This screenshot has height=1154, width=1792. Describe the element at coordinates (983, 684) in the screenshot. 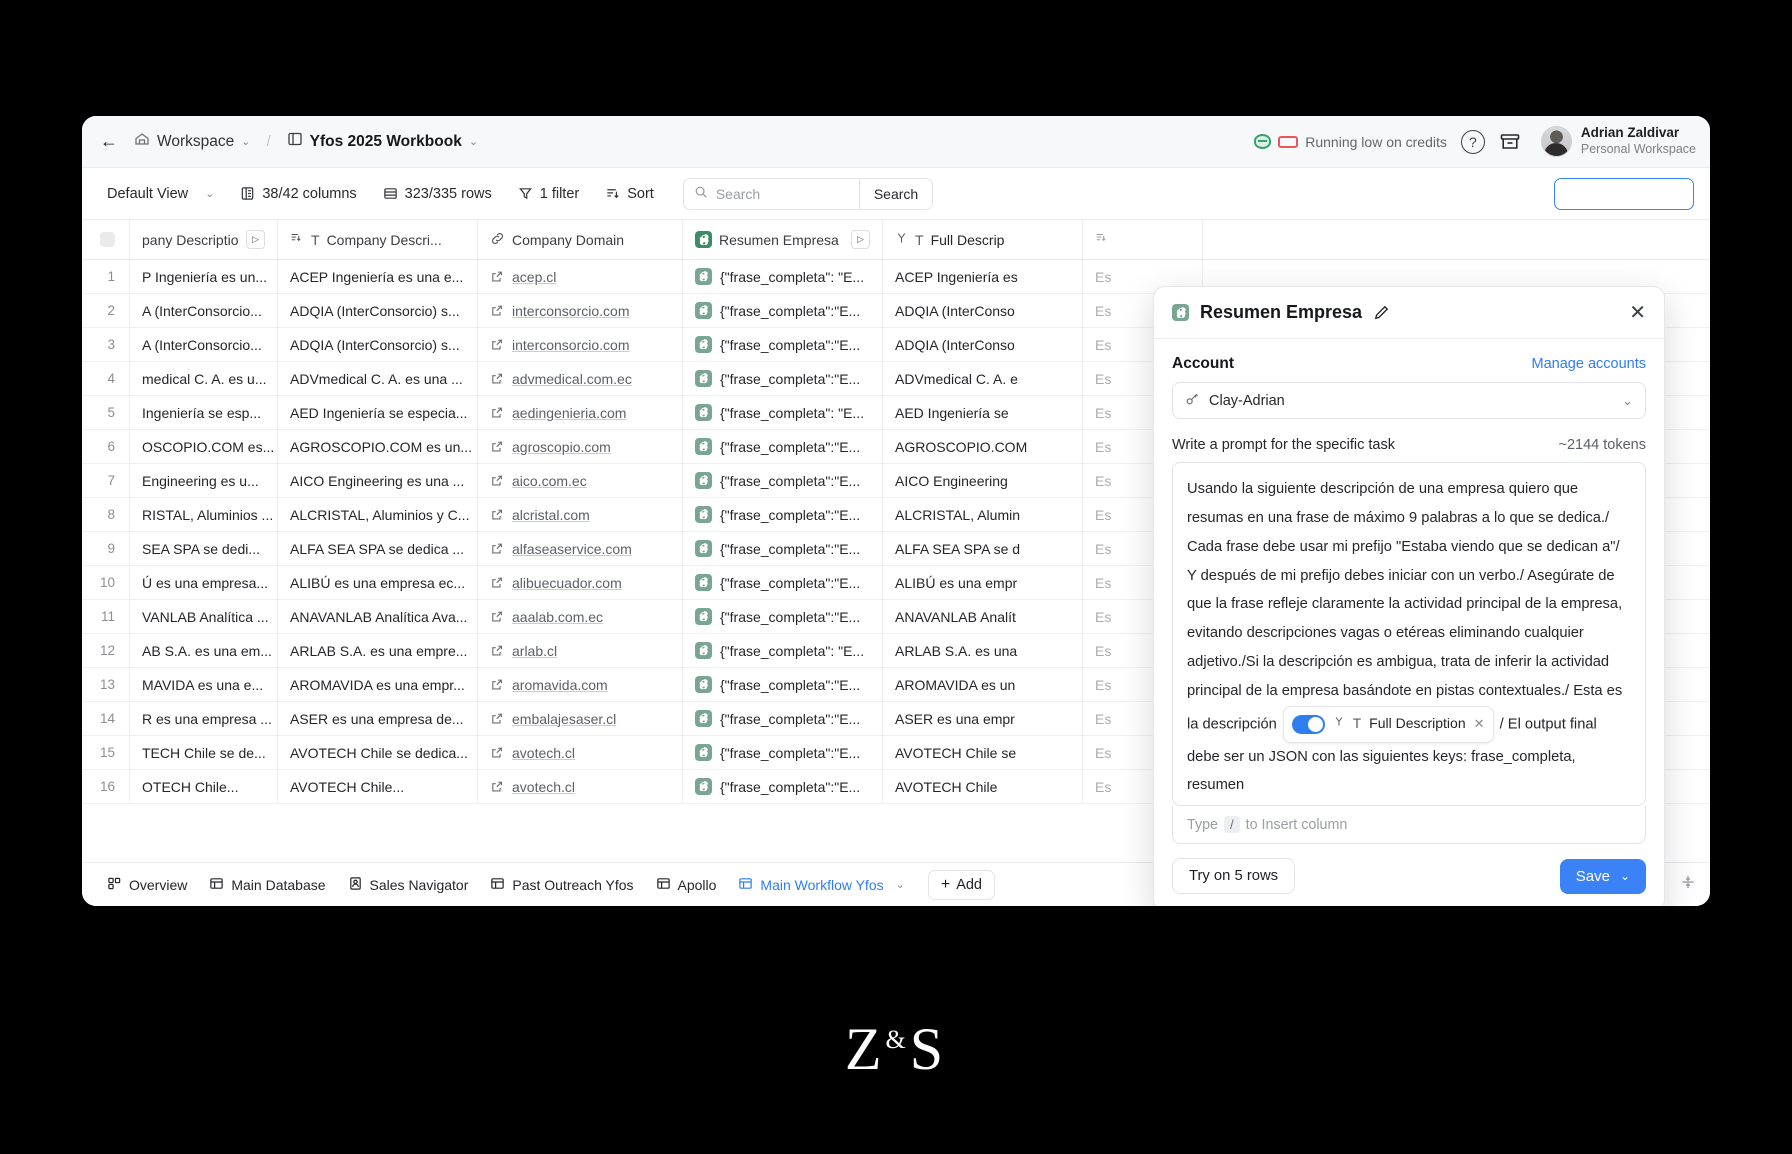

I see `cell-full-description: AROMAVIDA es un` at that location.